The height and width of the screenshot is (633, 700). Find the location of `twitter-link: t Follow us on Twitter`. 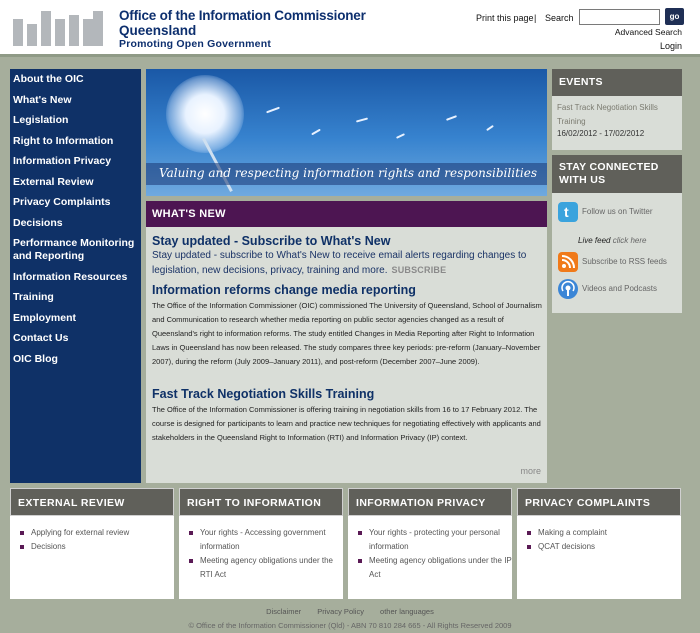

twitter-link: t Follow us on Twitter is located at coordinates (605, 212).